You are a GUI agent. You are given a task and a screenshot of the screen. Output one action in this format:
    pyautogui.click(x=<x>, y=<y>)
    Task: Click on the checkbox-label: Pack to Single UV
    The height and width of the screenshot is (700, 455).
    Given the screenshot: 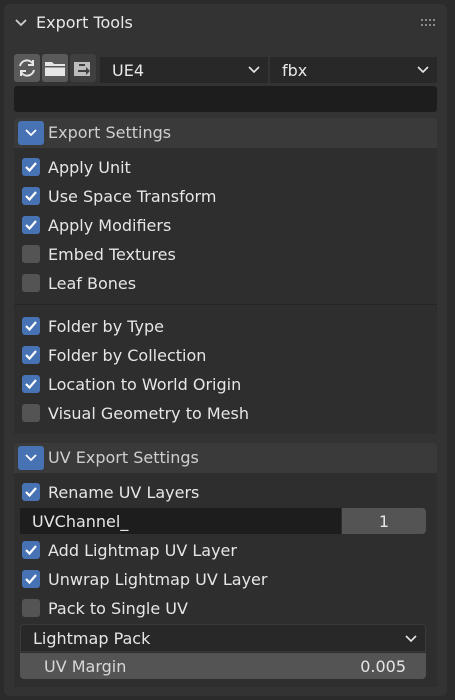 What is the action you would take?
    pyautogui.click(x=118, y=608)
    